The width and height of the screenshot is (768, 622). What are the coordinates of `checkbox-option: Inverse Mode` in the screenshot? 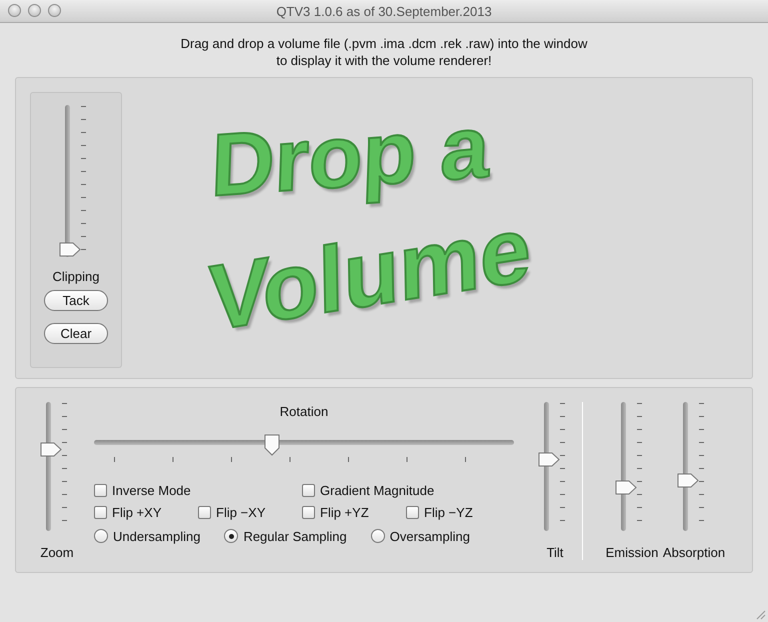 It's located at (198, 490).